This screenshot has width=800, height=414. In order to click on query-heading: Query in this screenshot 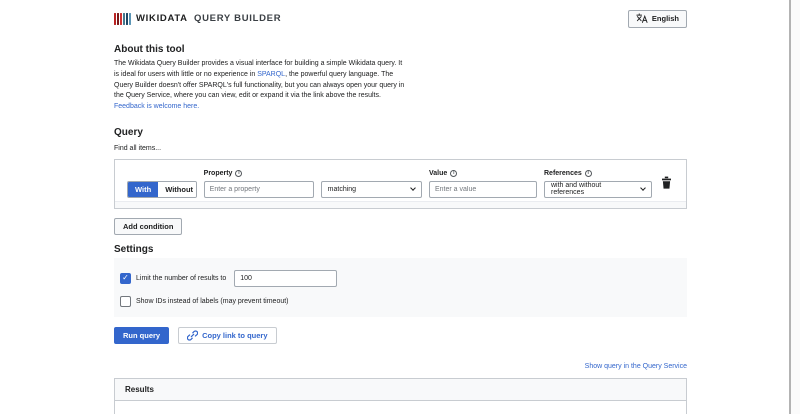, I will do `click(128, 132)`.